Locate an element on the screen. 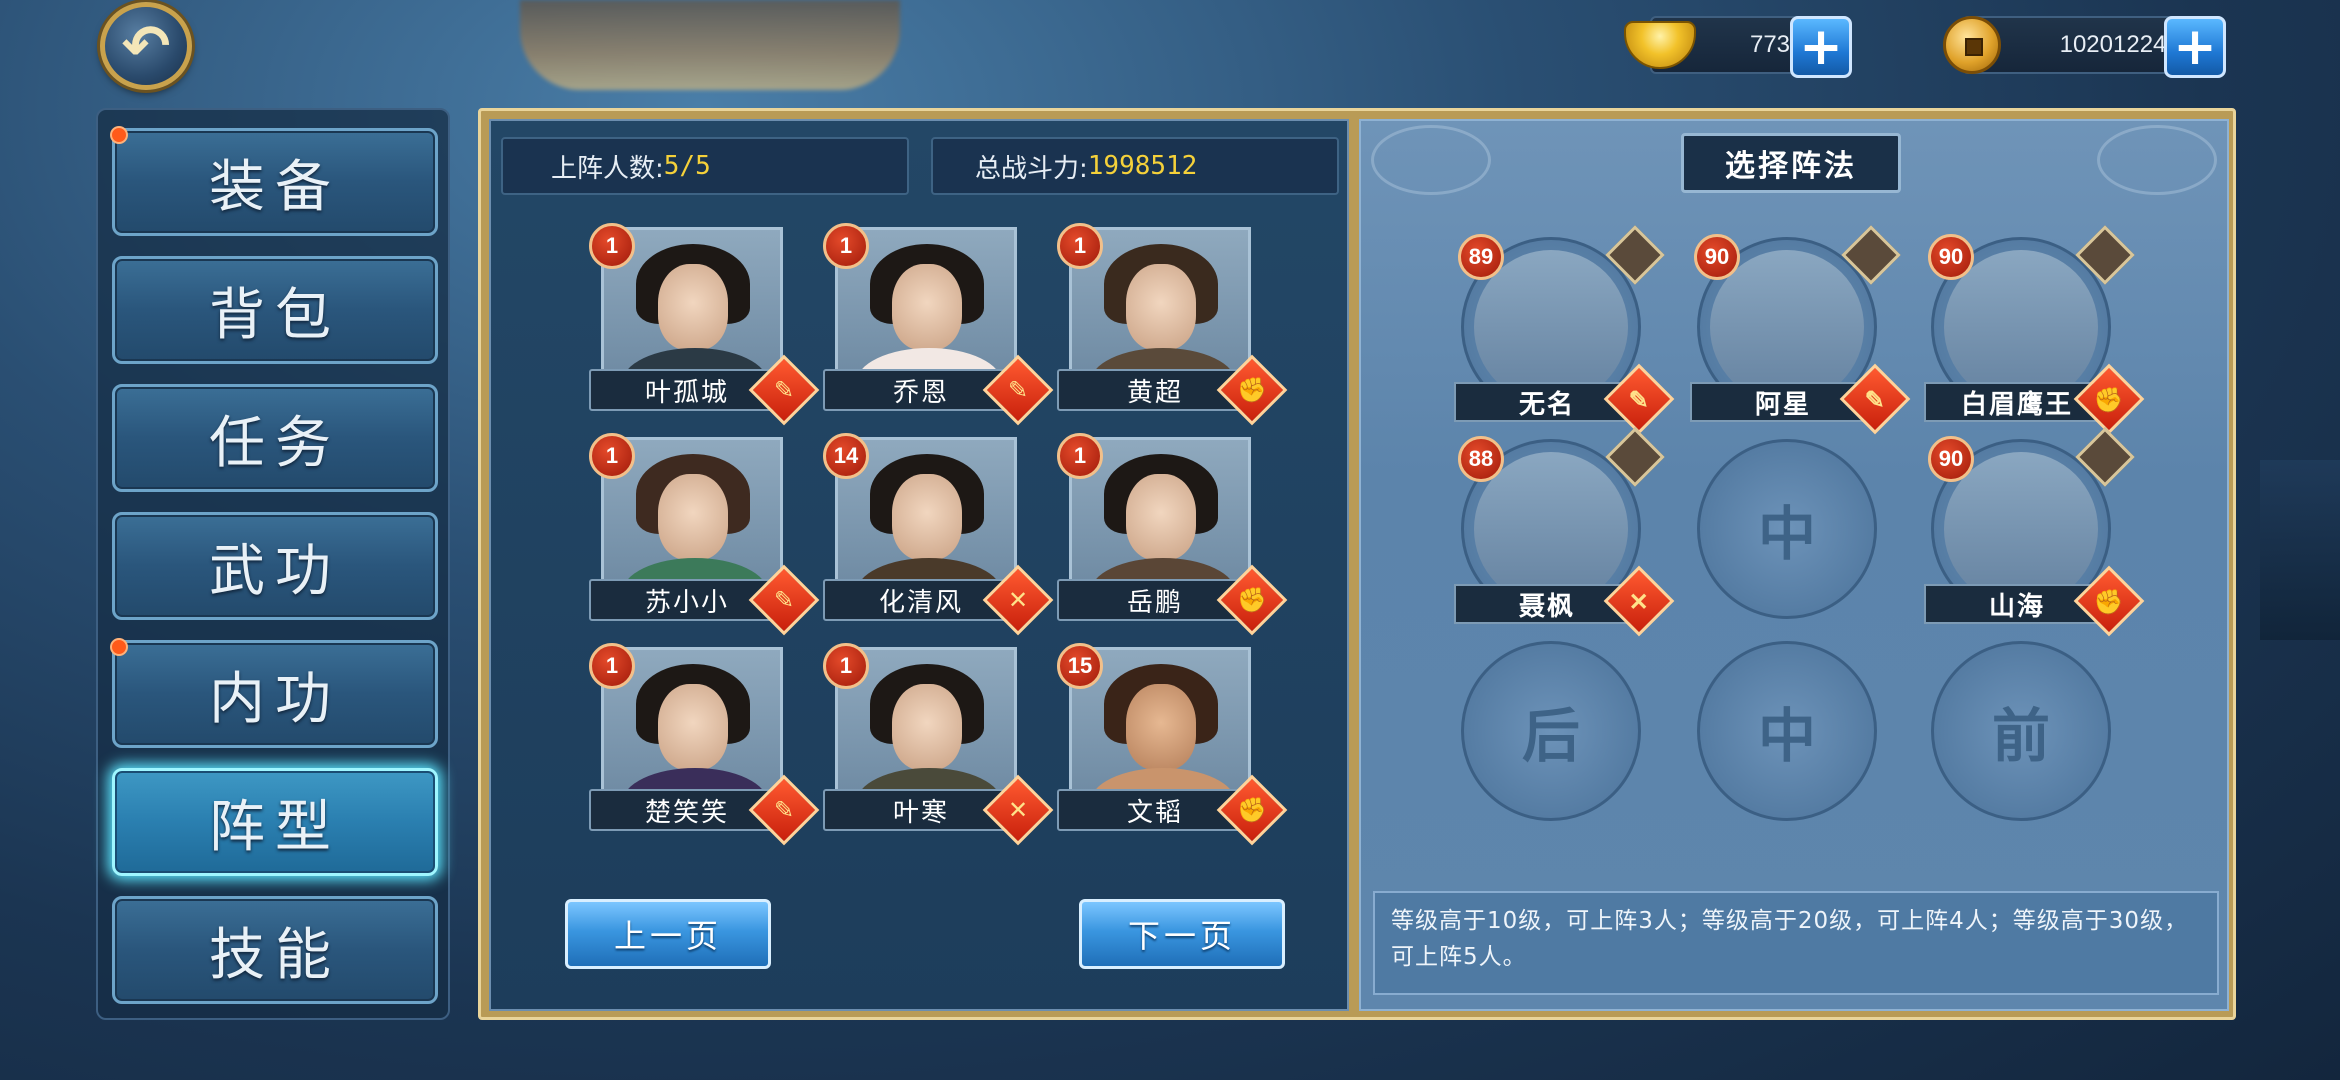  prev-page-button: 上一页 is located at coordinates (668, 934).